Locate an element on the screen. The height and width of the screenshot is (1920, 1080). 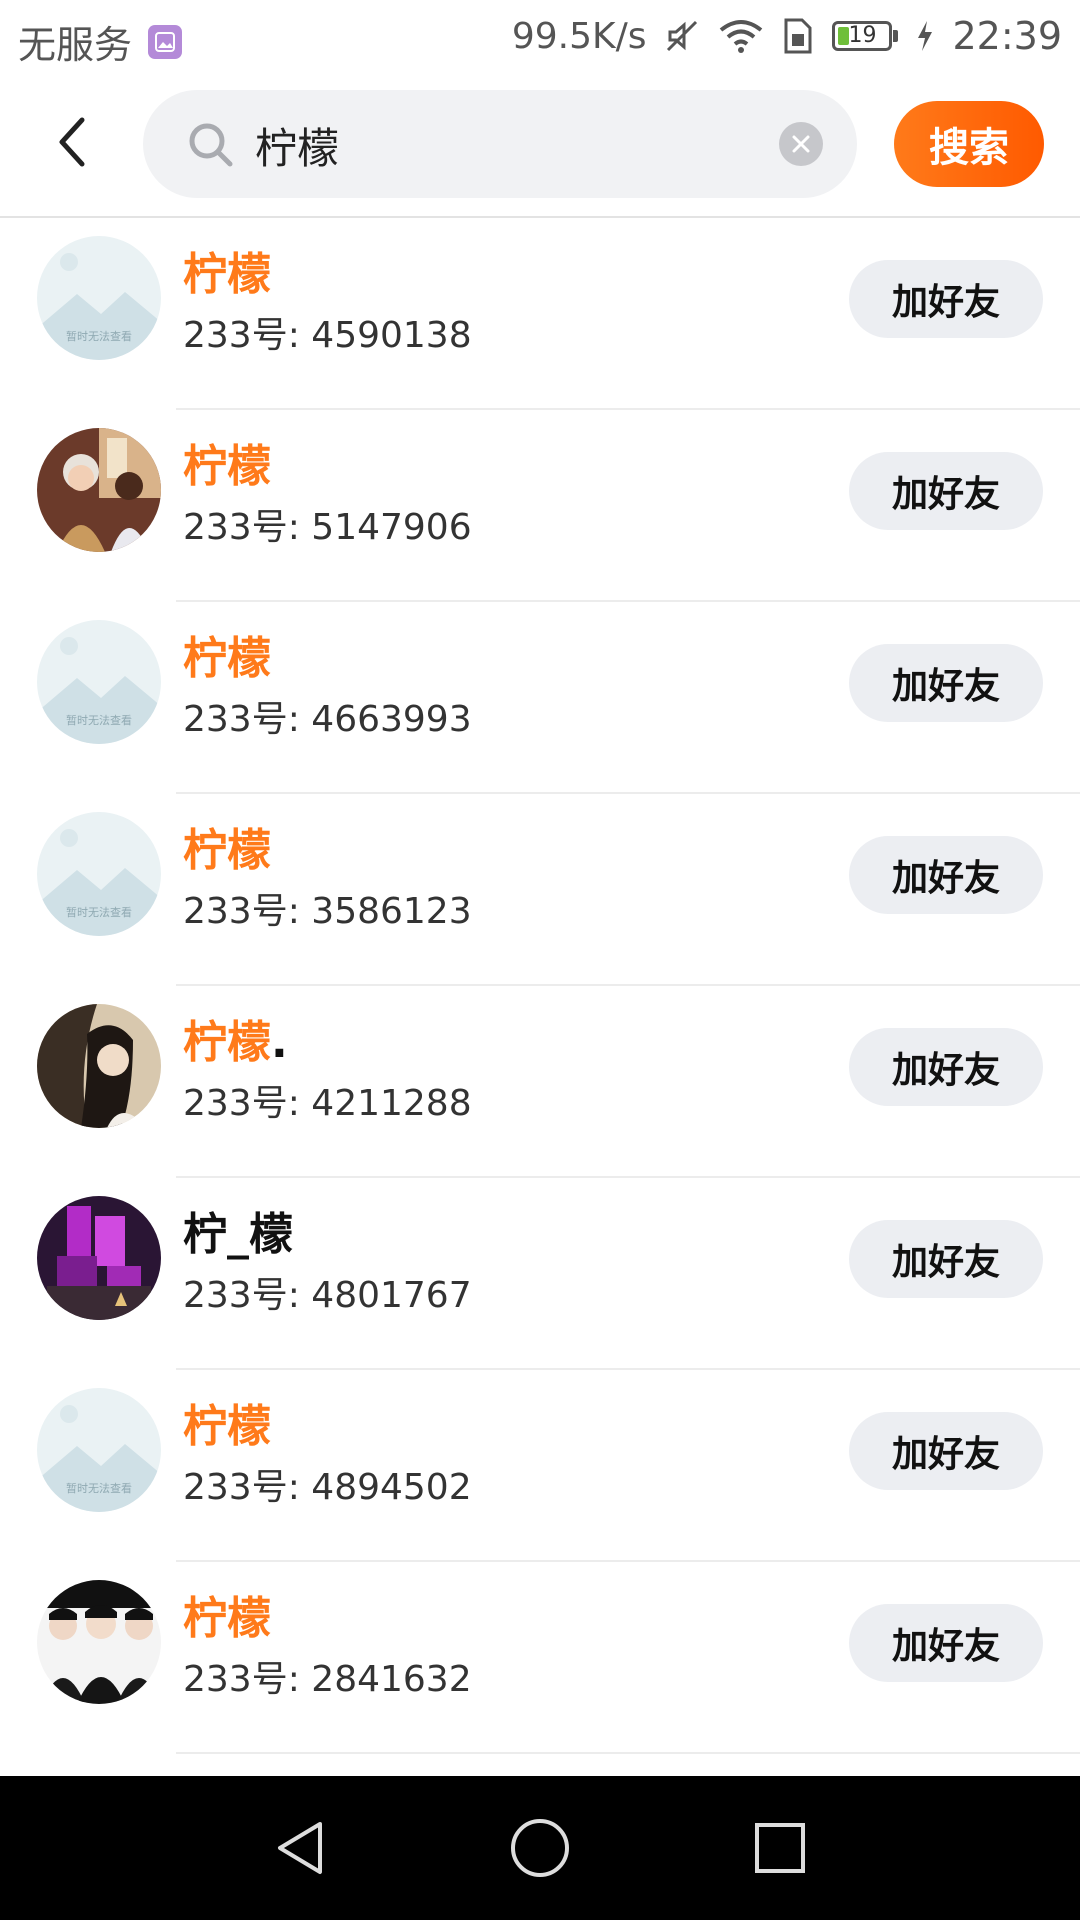
search-box is located at coordinates (500, 144).